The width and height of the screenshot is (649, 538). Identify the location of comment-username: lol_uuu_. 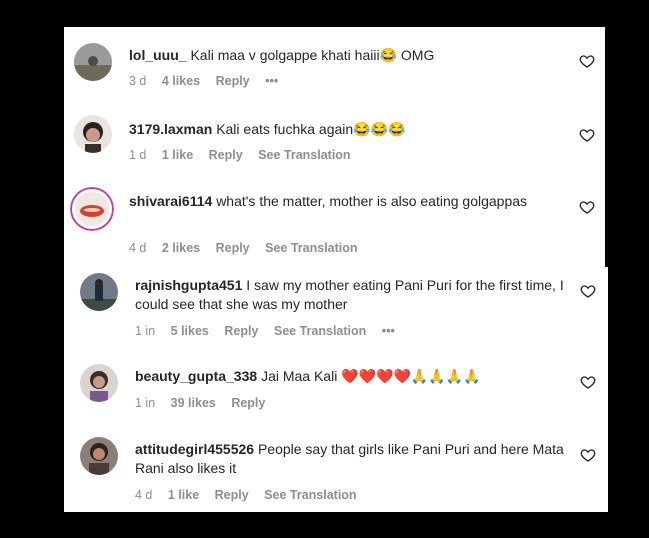
(158, 55).